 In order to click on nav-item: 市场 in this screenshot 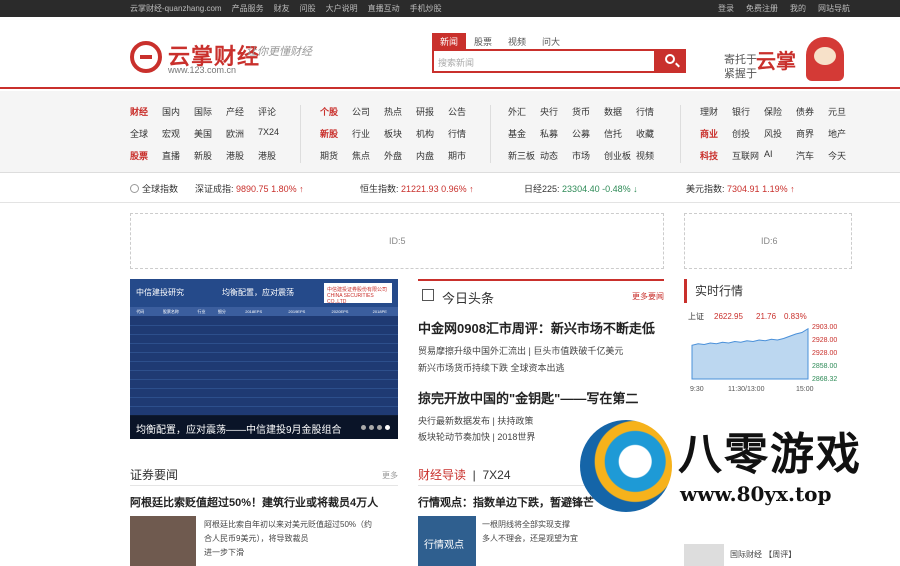, I will do `click(586, 155)`.